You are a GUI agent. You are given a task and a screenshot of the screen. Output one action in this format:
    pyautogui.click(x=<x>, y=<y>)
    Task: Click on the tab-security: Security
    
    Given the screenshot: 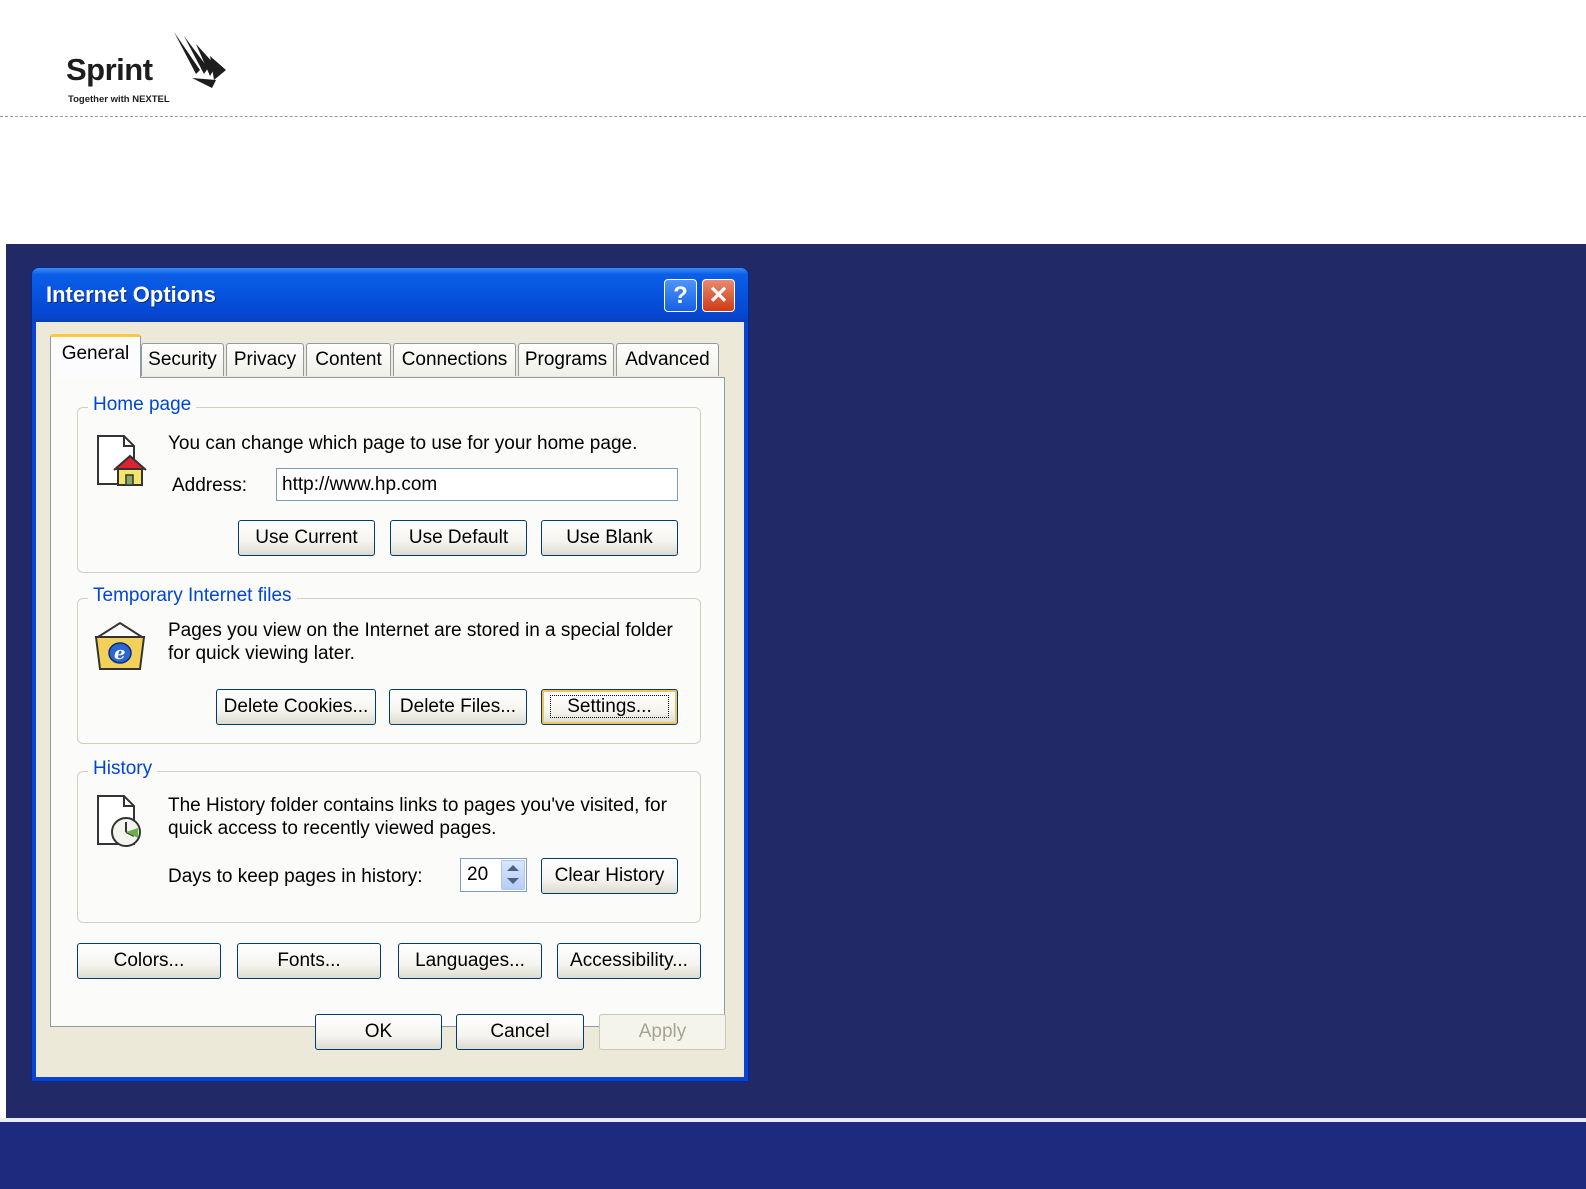 What is the action you would take?
    pyautogui.click(x=182, y=359)
    